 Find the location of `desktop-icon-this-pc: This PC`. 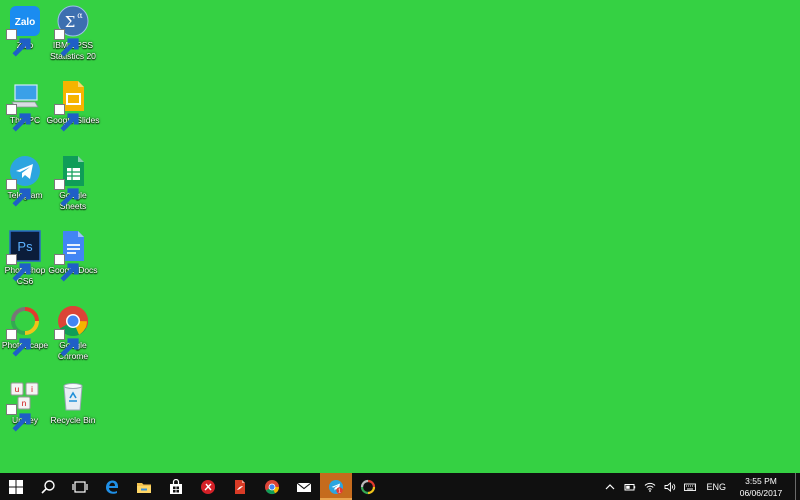

desktop-icon-this-pc: This PC is located at coordinates (25, 113).